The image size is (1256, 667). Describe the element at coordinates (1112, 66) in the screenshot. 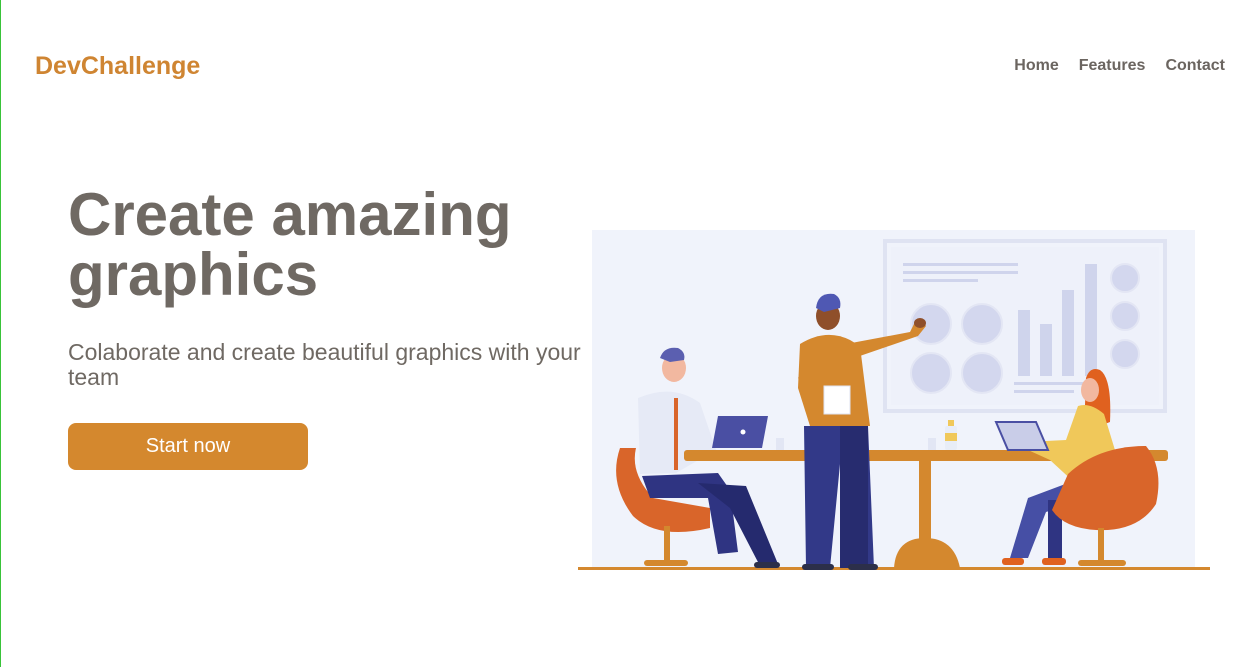

I see `nav-link-features: Features` at that location.